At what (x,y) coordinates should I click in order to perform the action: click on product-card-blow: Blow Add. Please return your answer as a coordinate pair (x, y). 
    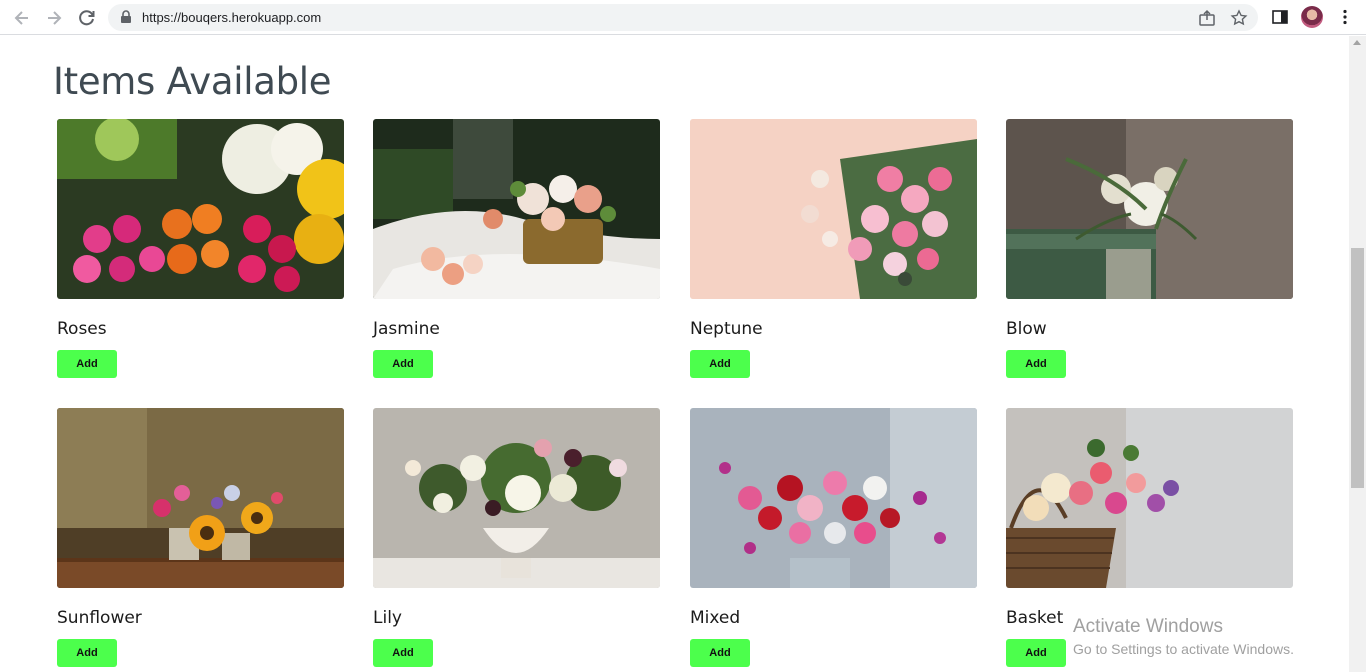
    Looking at the image, I should click on (1149, 248).